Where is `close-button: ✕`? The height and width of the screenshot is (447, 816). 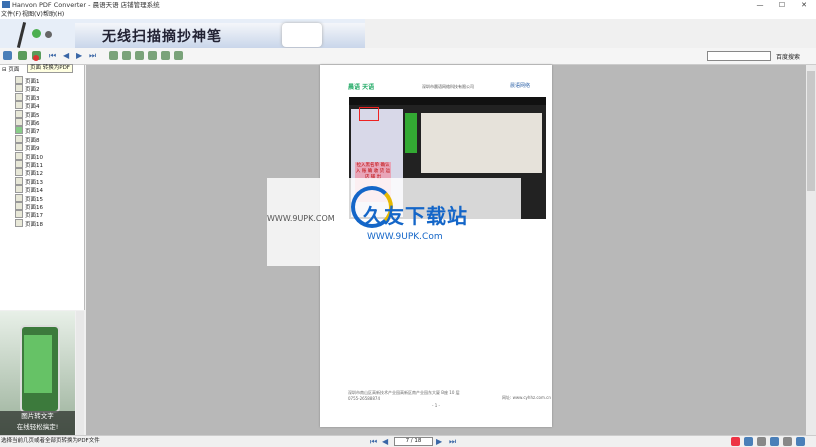
close-button: ✕ is located at coordinates (804, 5).